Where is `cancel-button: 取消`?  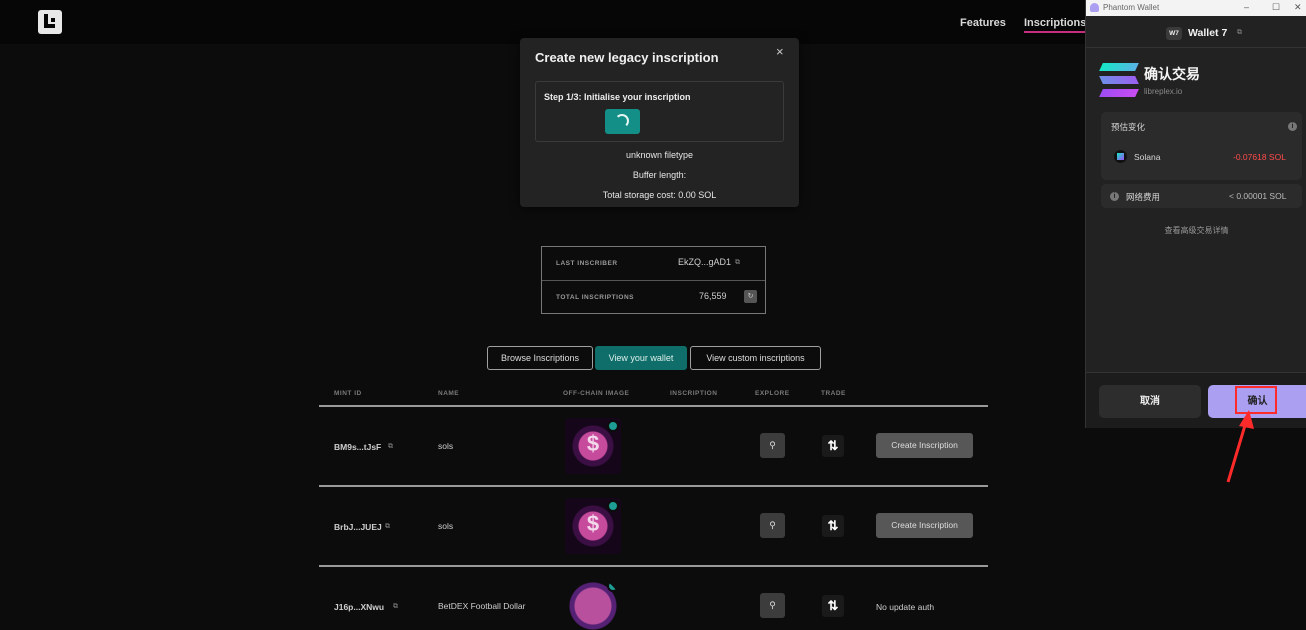
cancel-button: 取消 is located at coordinates (1150, 401).